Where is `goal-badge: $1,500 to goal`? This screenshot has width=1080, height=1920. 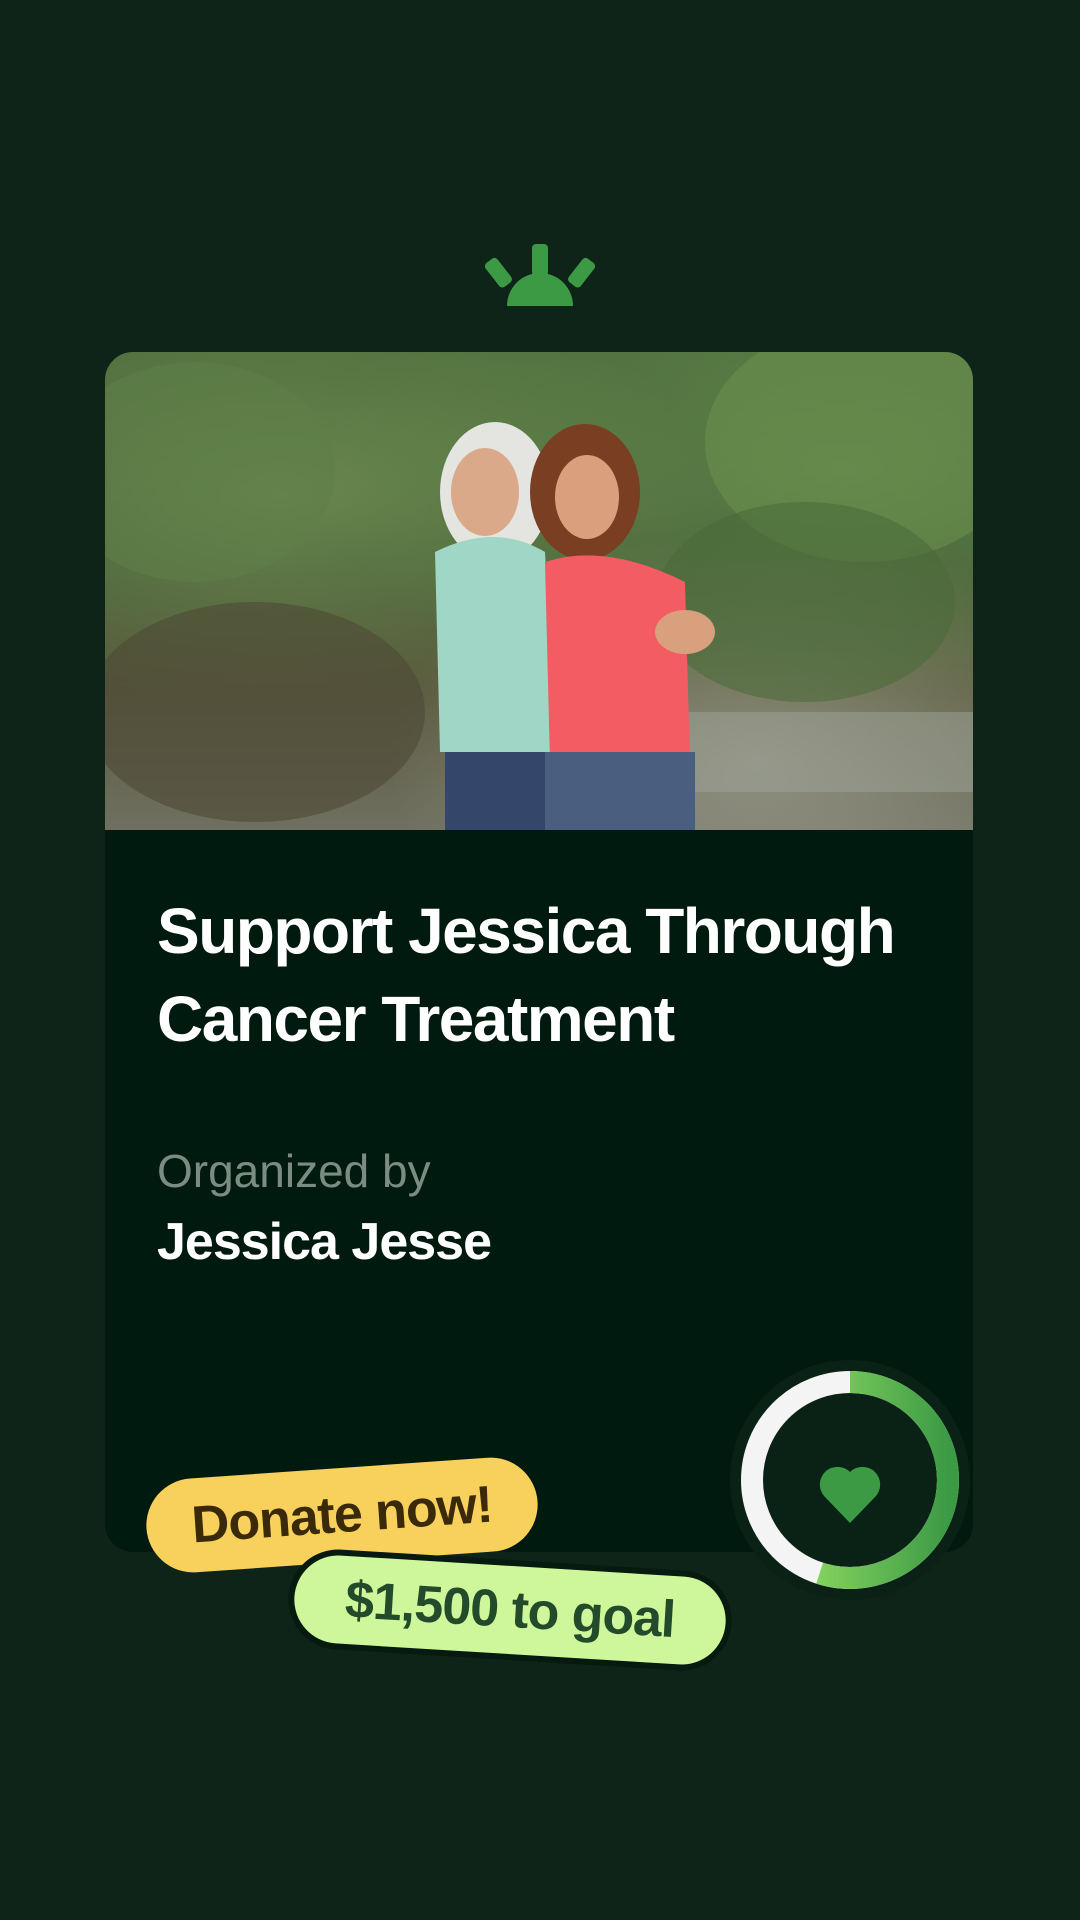
goal-badge: $1,500 to goal is located at coordinates (510, 1610).